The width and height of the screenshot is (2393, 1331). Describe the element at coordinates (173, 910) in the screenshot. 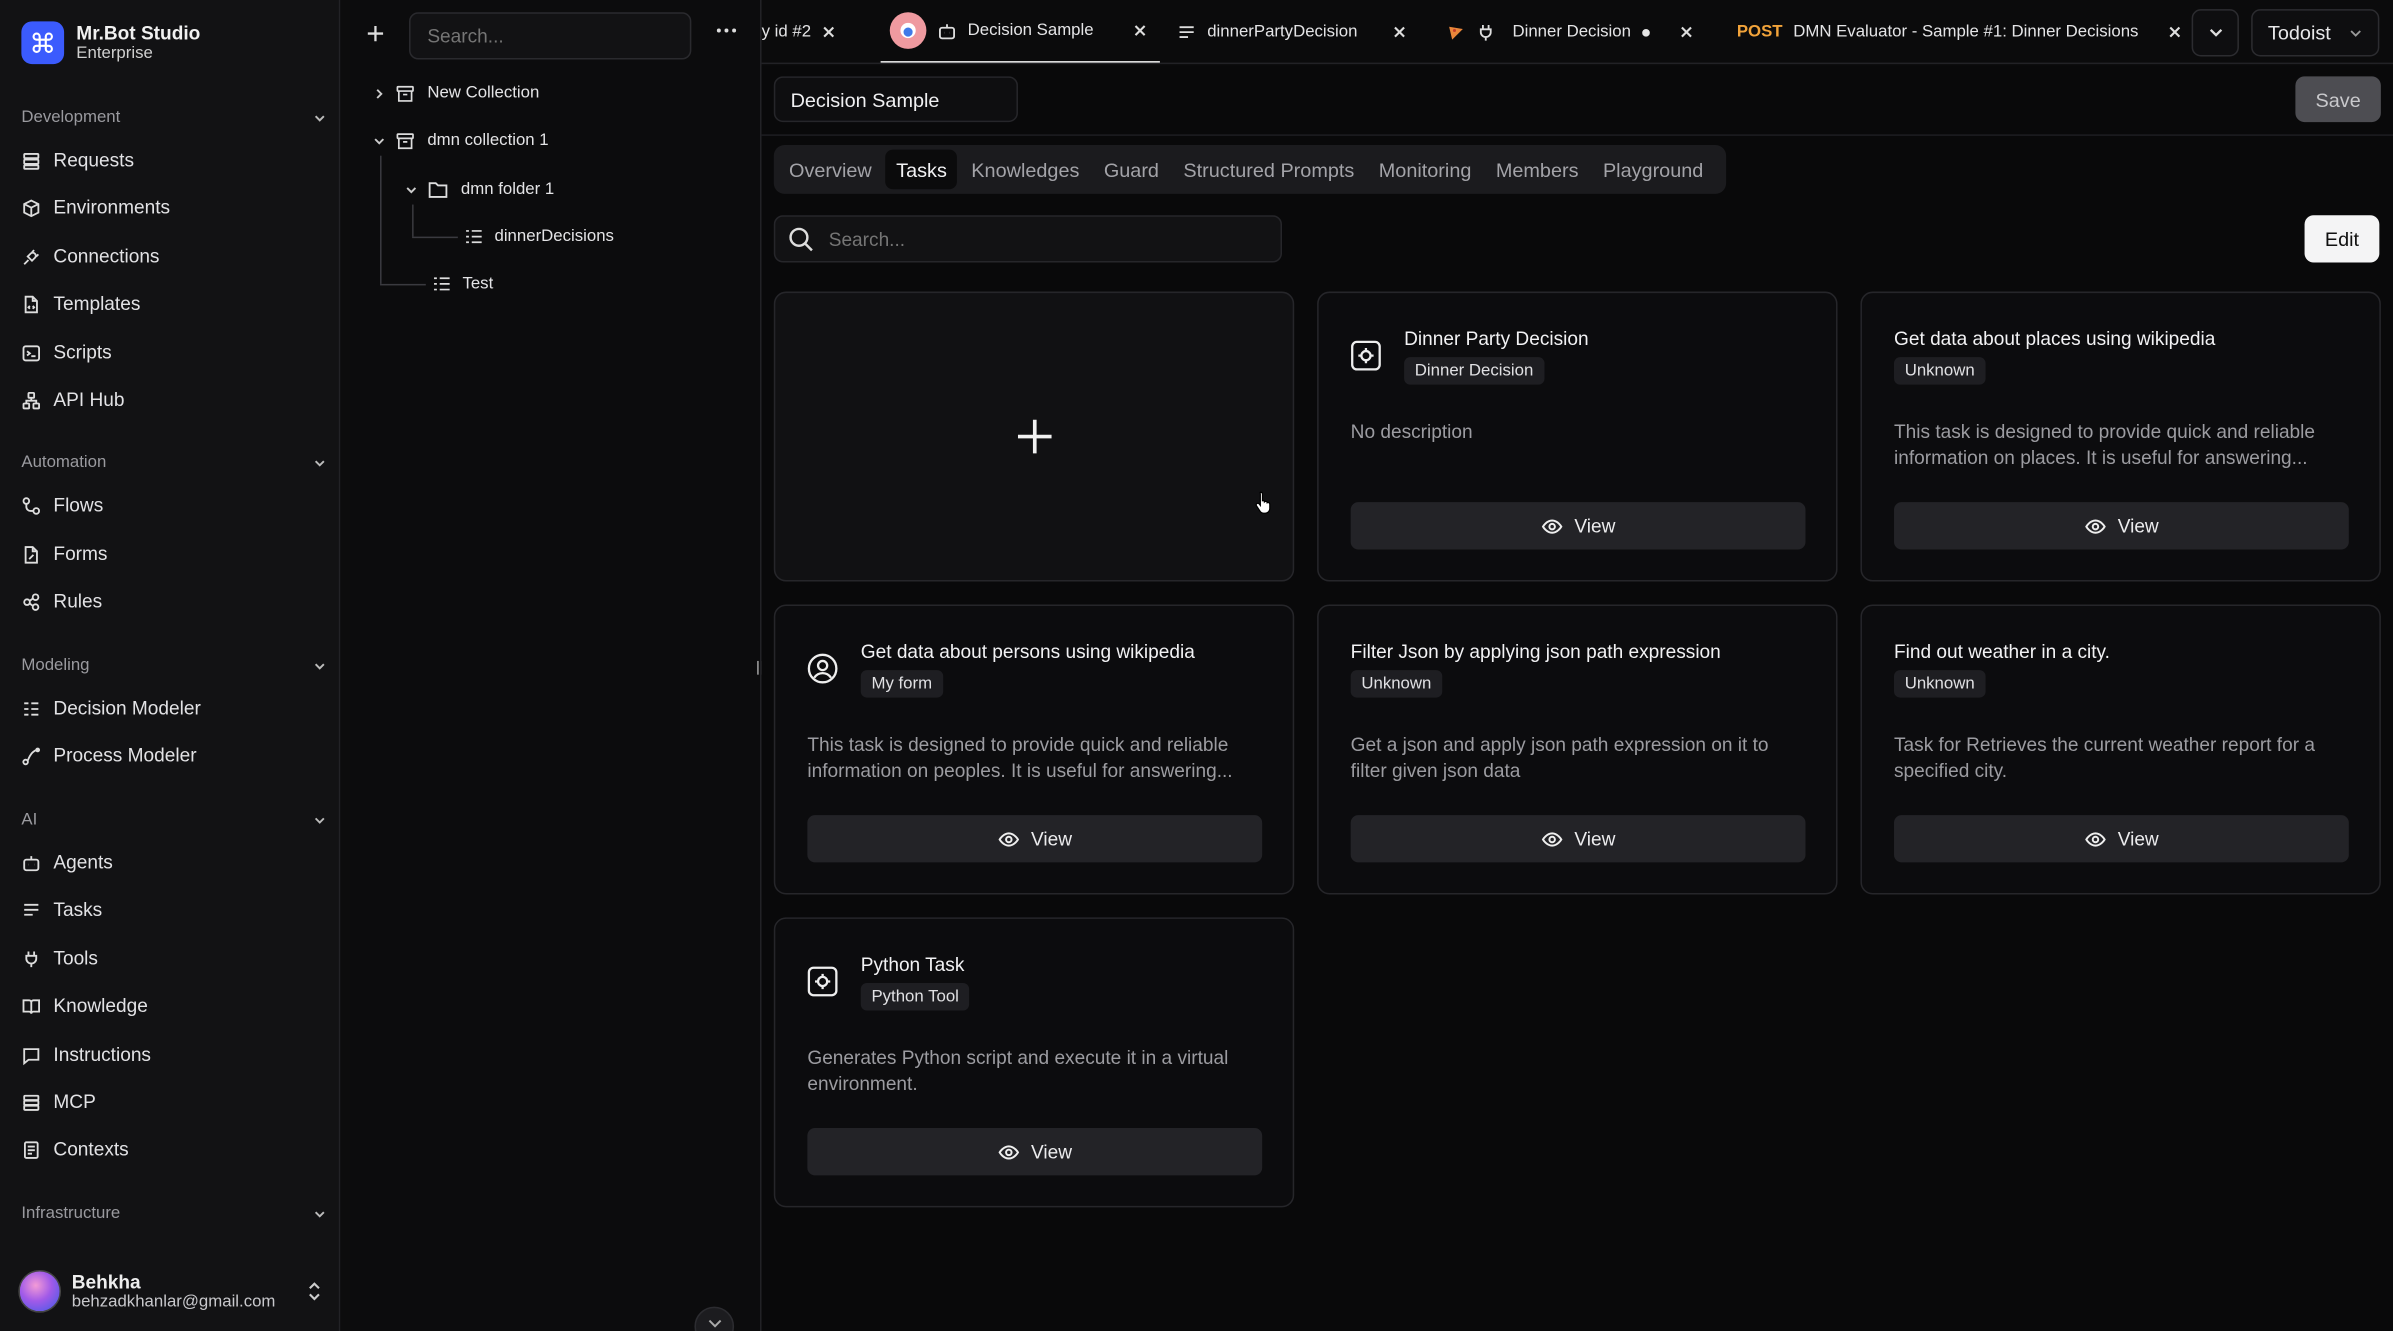

I see `sidebar-item-tasks: Tasks` at that location.